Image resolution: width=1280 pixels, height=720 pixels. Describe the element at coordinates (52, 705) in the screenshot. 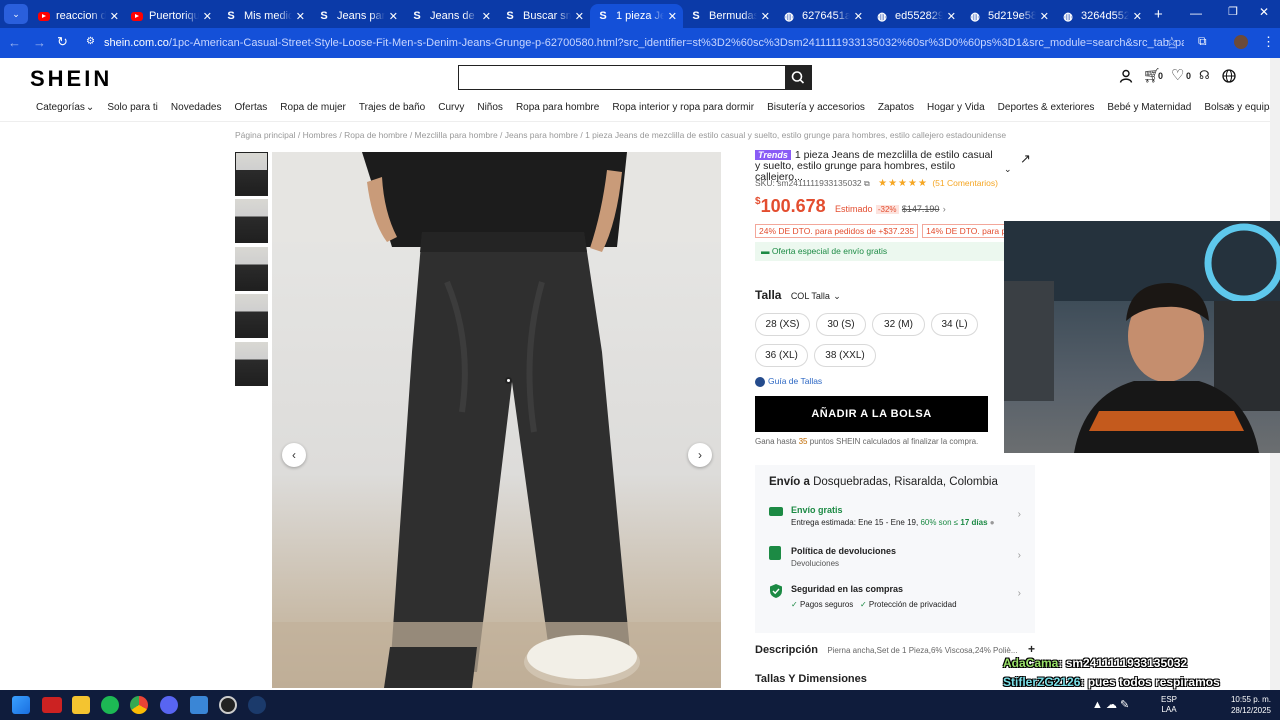

I see `app-icon-news` at that location.